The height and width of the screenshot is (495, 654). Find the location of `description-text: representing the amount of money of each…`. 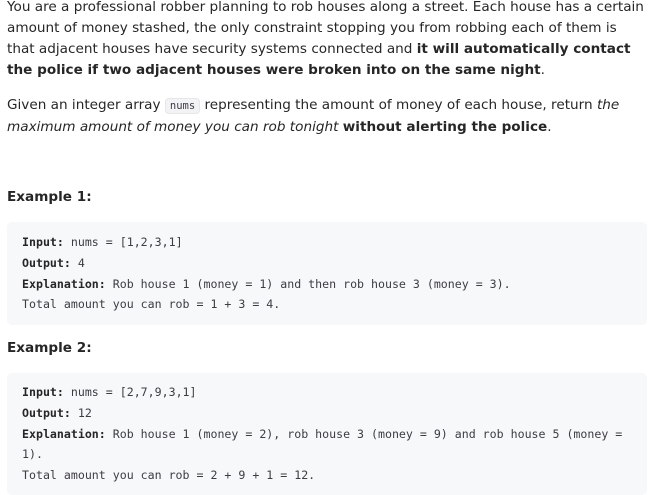

description-text: representing the amount of money of each… is located at coordinates (398, 105).